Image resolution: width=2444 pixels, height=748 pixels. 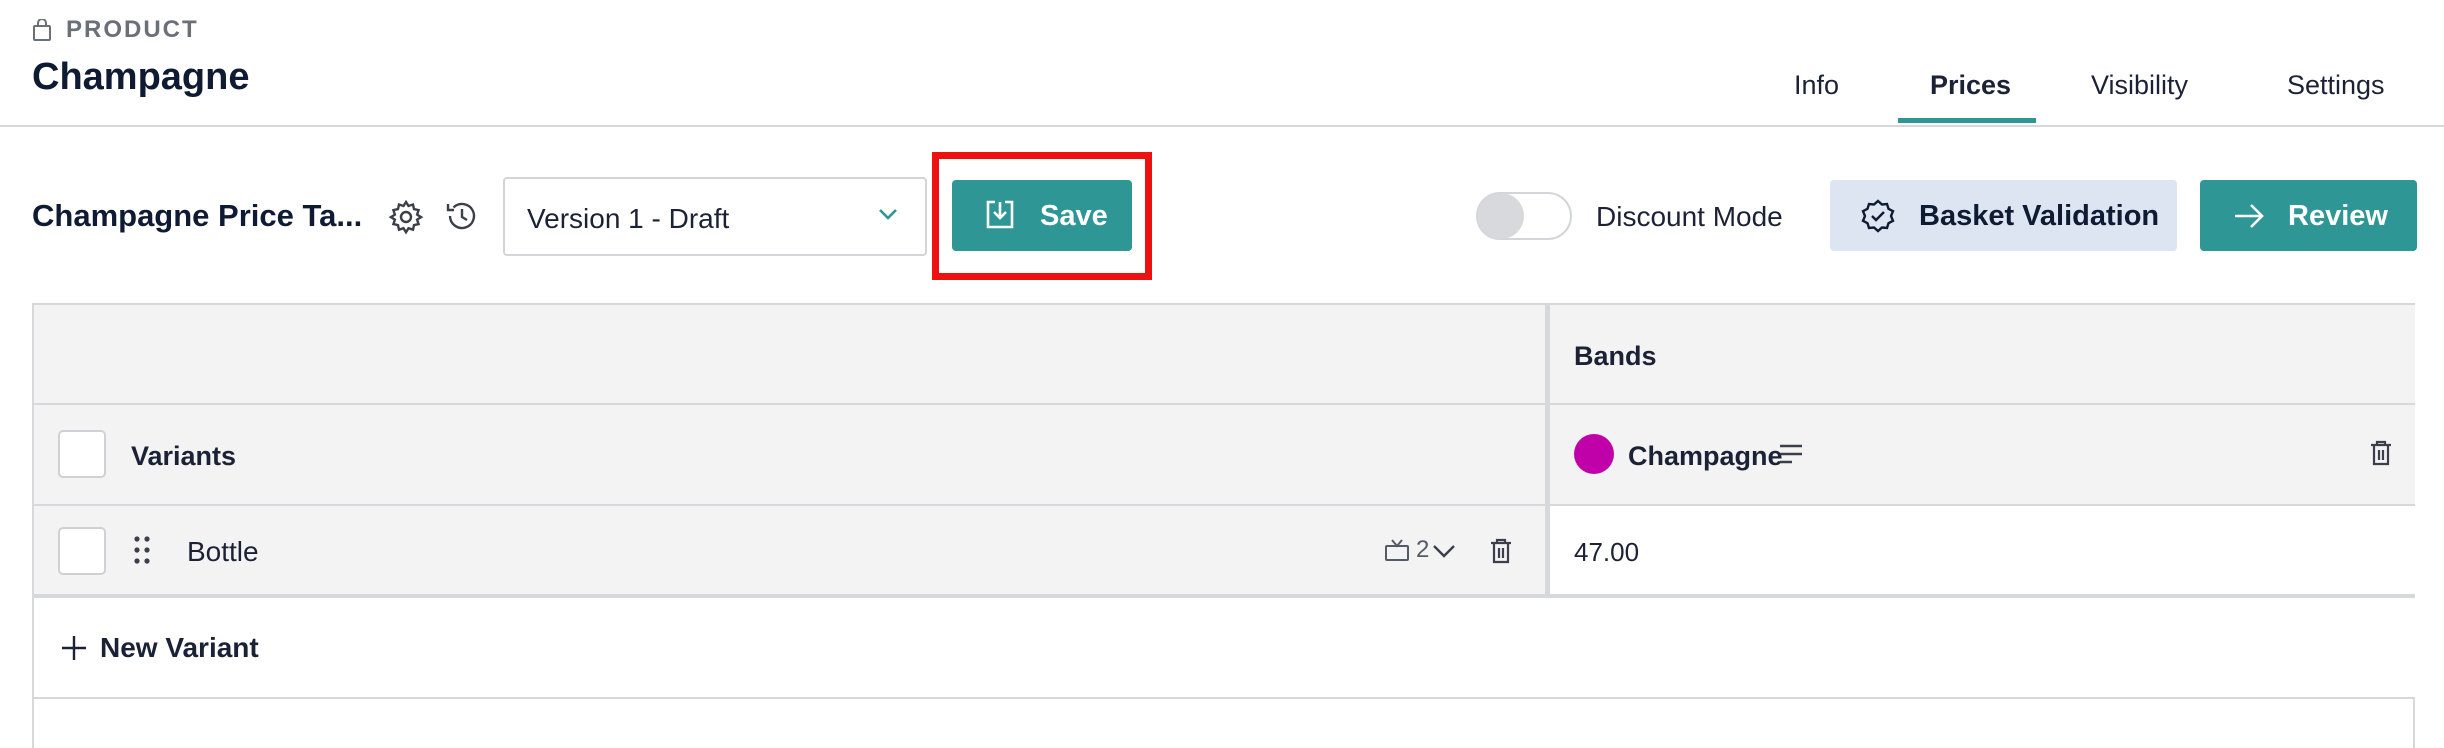 What do you see at coordinates (1816, 85) in the screenshot?
I see `tab-info: Info` at bounding box center [1816, 85].